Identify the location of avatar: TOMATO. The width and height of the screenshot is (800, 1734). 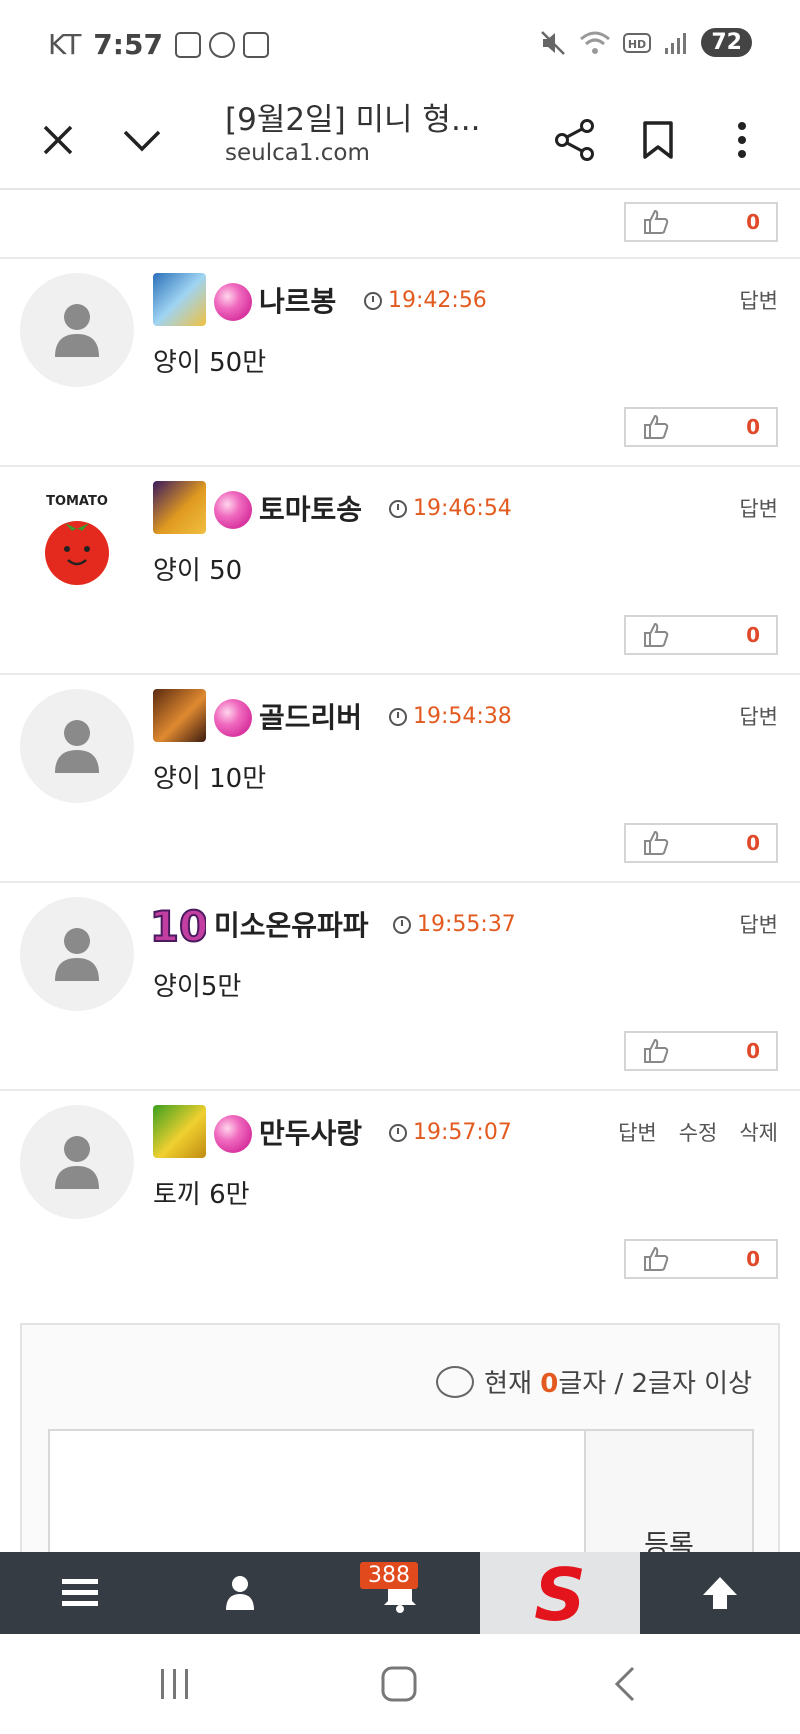
(77, 538).